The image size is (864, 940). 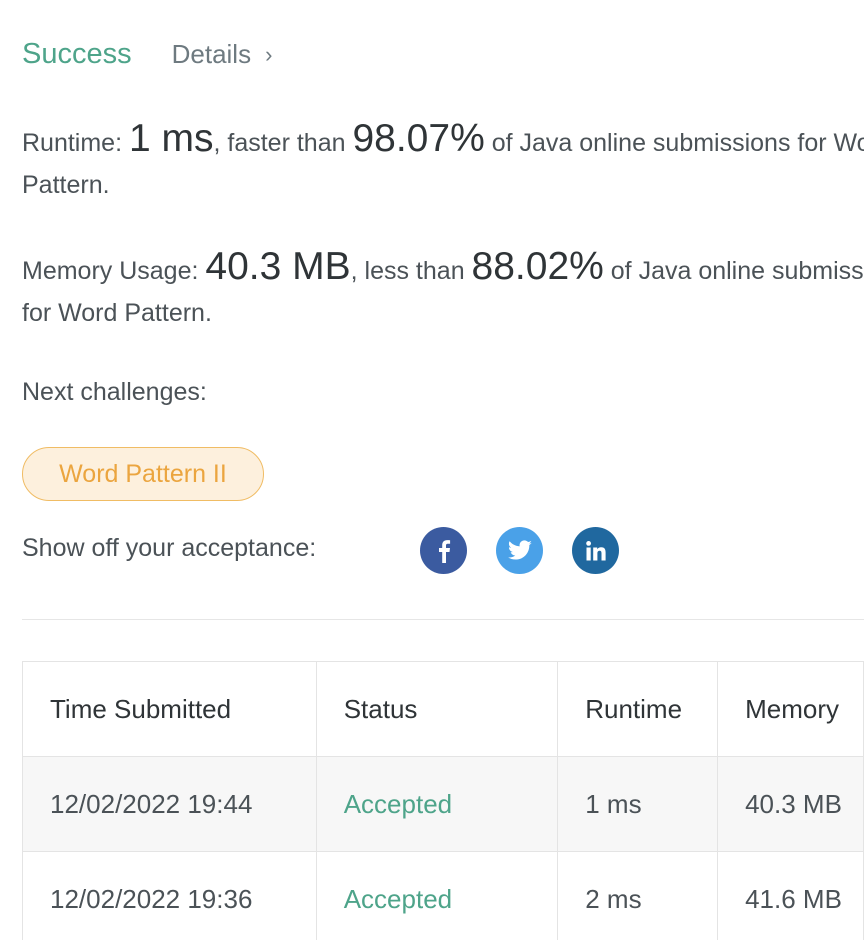 I want to click on runtime-suffix: of Java online submissions for Word, so click(x=674, y=143).